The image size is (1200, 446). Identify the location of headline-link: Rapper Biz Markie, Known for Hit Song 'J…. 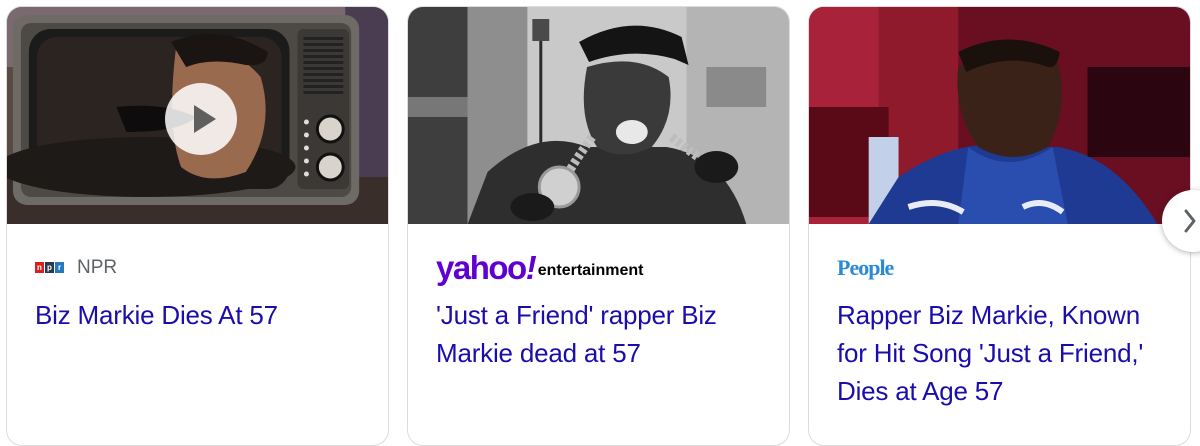
(1001, 353).